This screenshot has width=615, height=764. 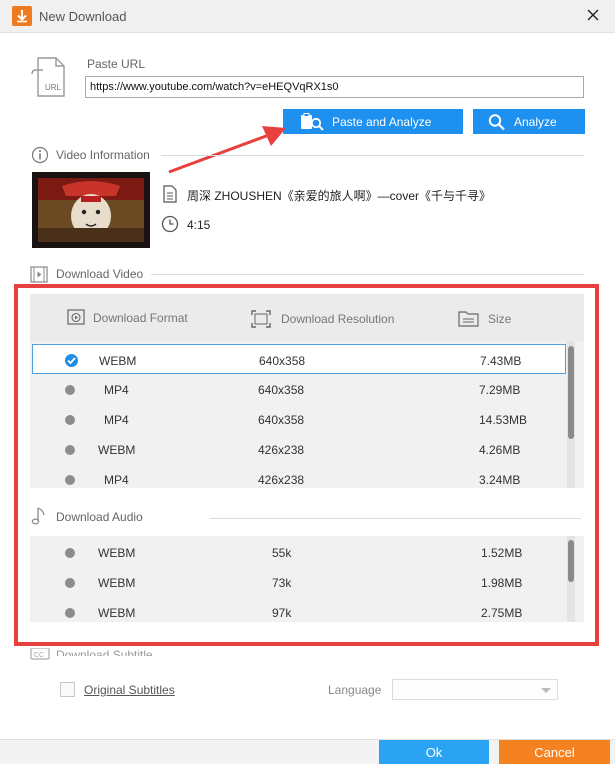 What do you see at coordinates (261, 319) in the screenshot?
I see `resolution-icon` at bounding box center [261, 319].